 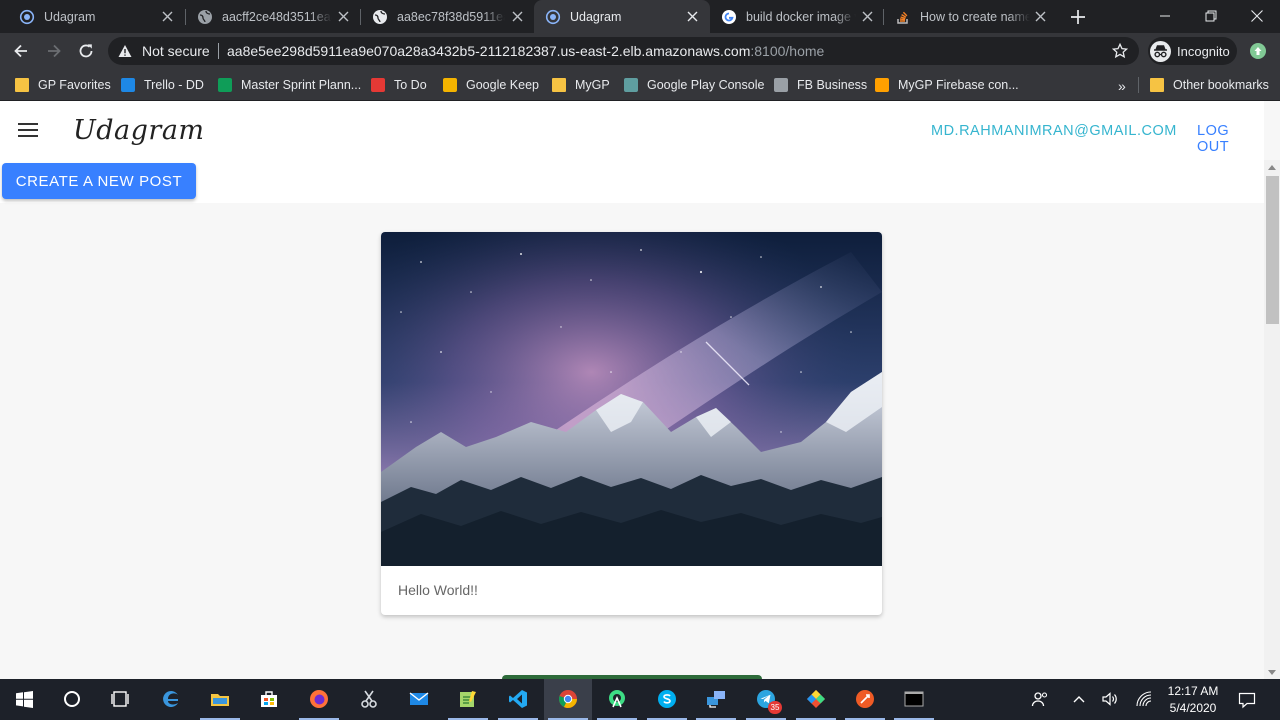 I want to click on new-tab-icon, so click(x=1078, y=17).